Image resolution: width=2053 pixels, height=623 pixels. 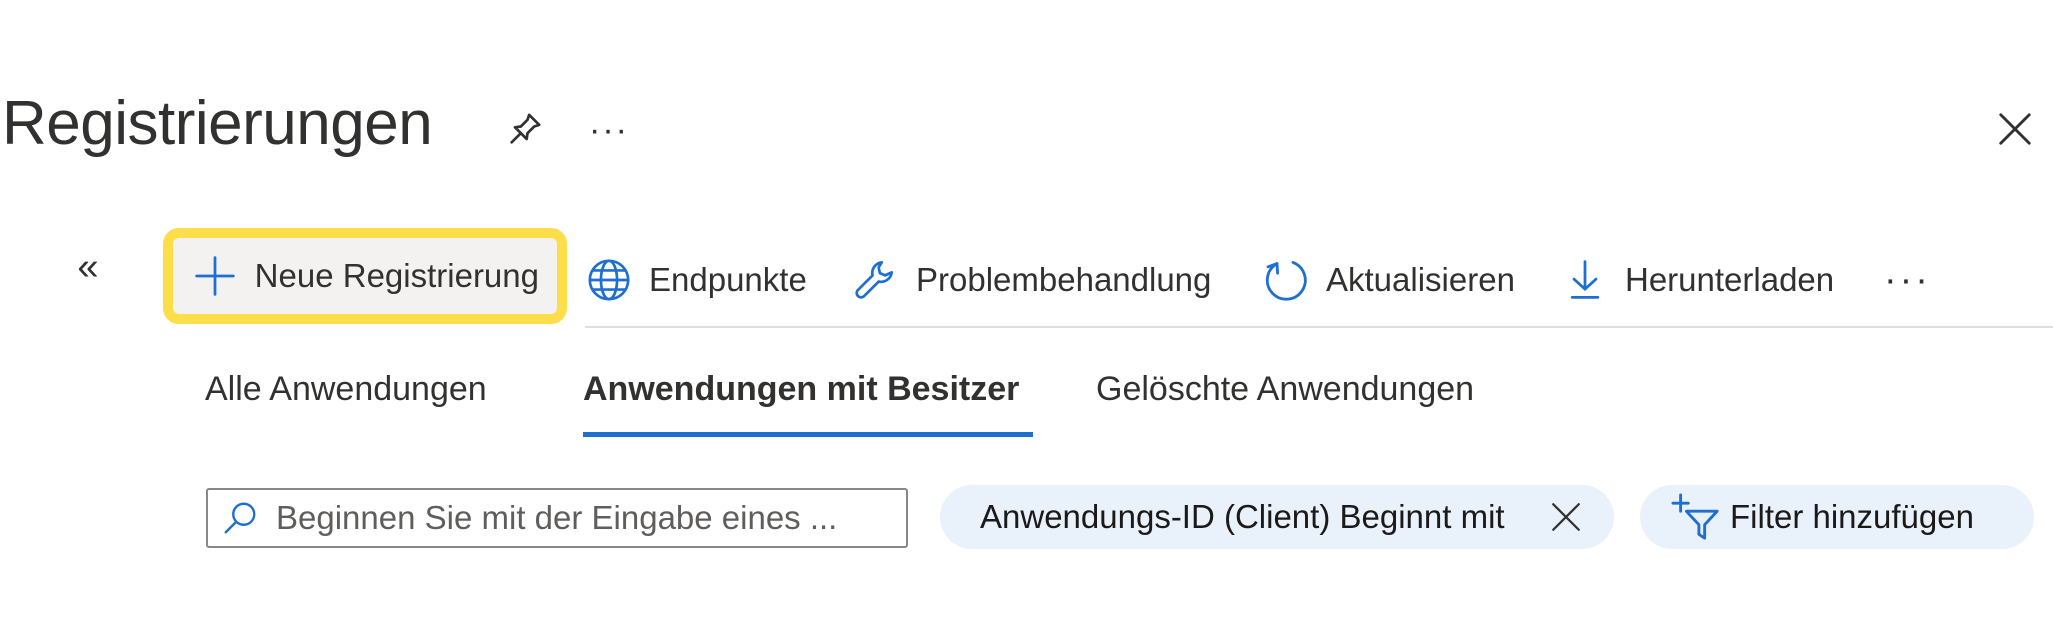 I want to click on filter-pill: Anwendungs-ID (Client) Beginnt mit, so click(x=1277, y=517).